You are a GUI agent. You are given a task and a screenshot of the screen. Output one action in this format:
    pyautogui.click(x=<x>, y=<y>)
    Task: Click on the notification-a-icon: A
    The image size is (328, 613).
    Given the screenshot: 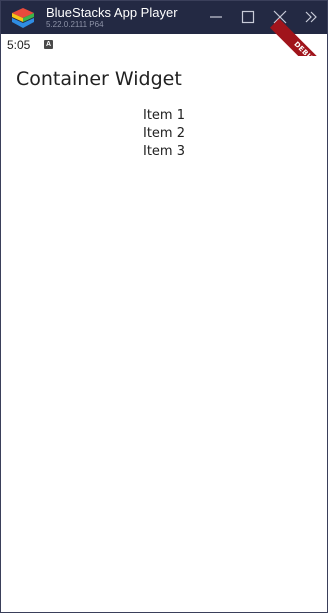 What is the action you would take?
    pyautogui.click(x=48, y=44)
    